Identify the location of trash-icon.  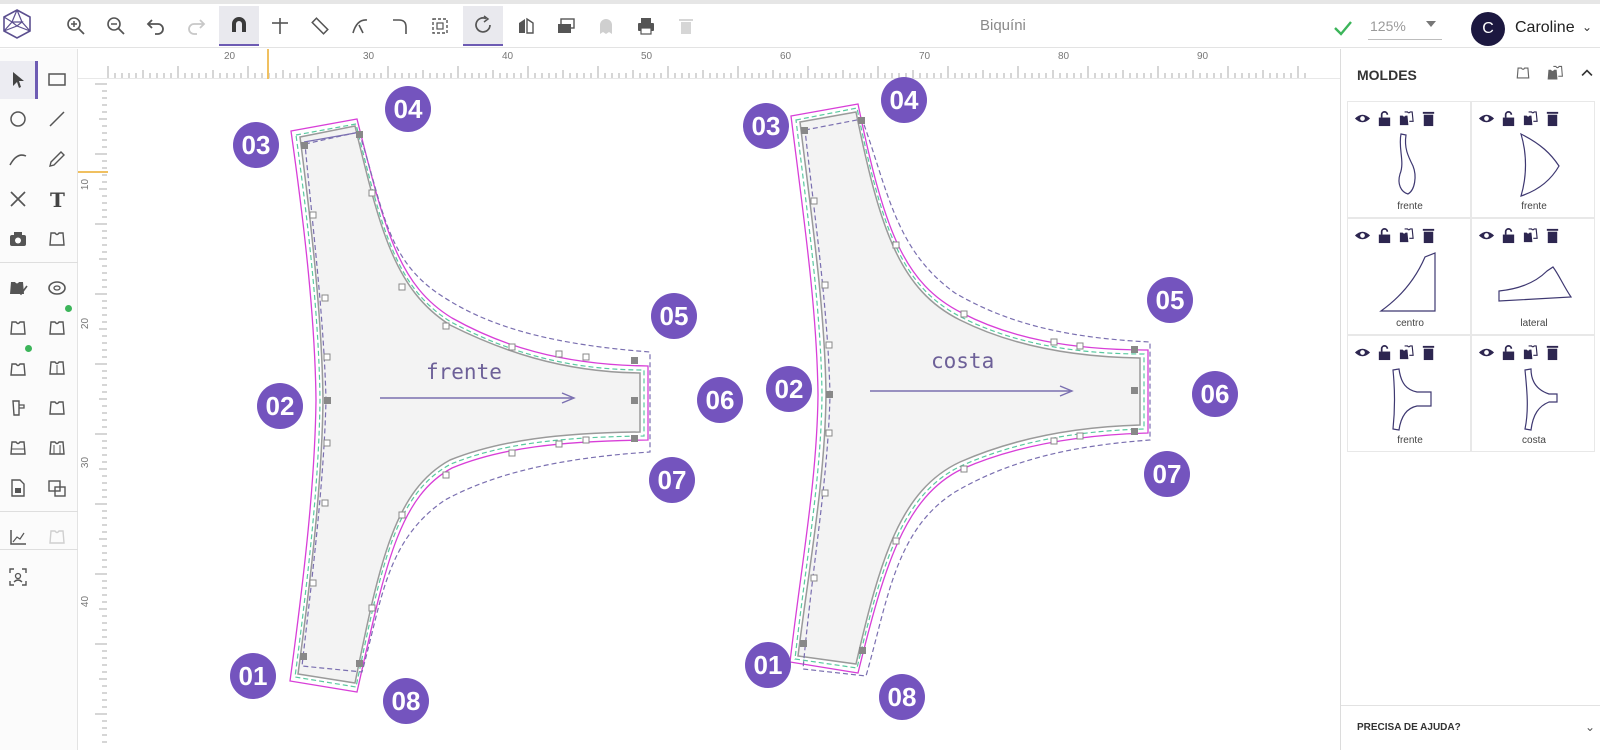
(686, 26).